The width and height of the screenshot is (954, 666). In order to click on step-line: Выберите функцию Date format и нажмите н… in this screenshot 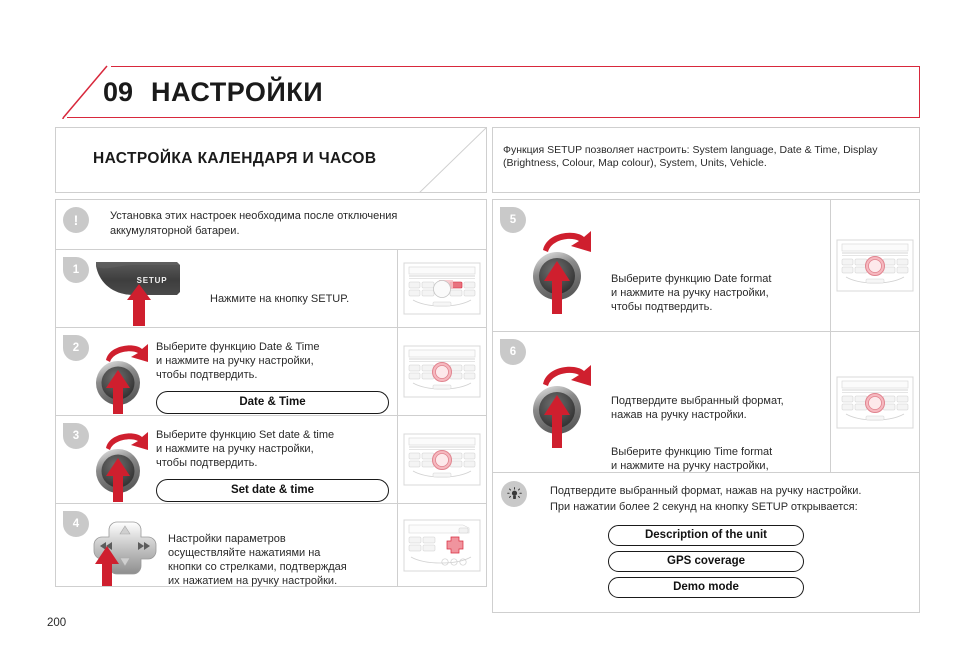, I will do `click(691, 293)`.